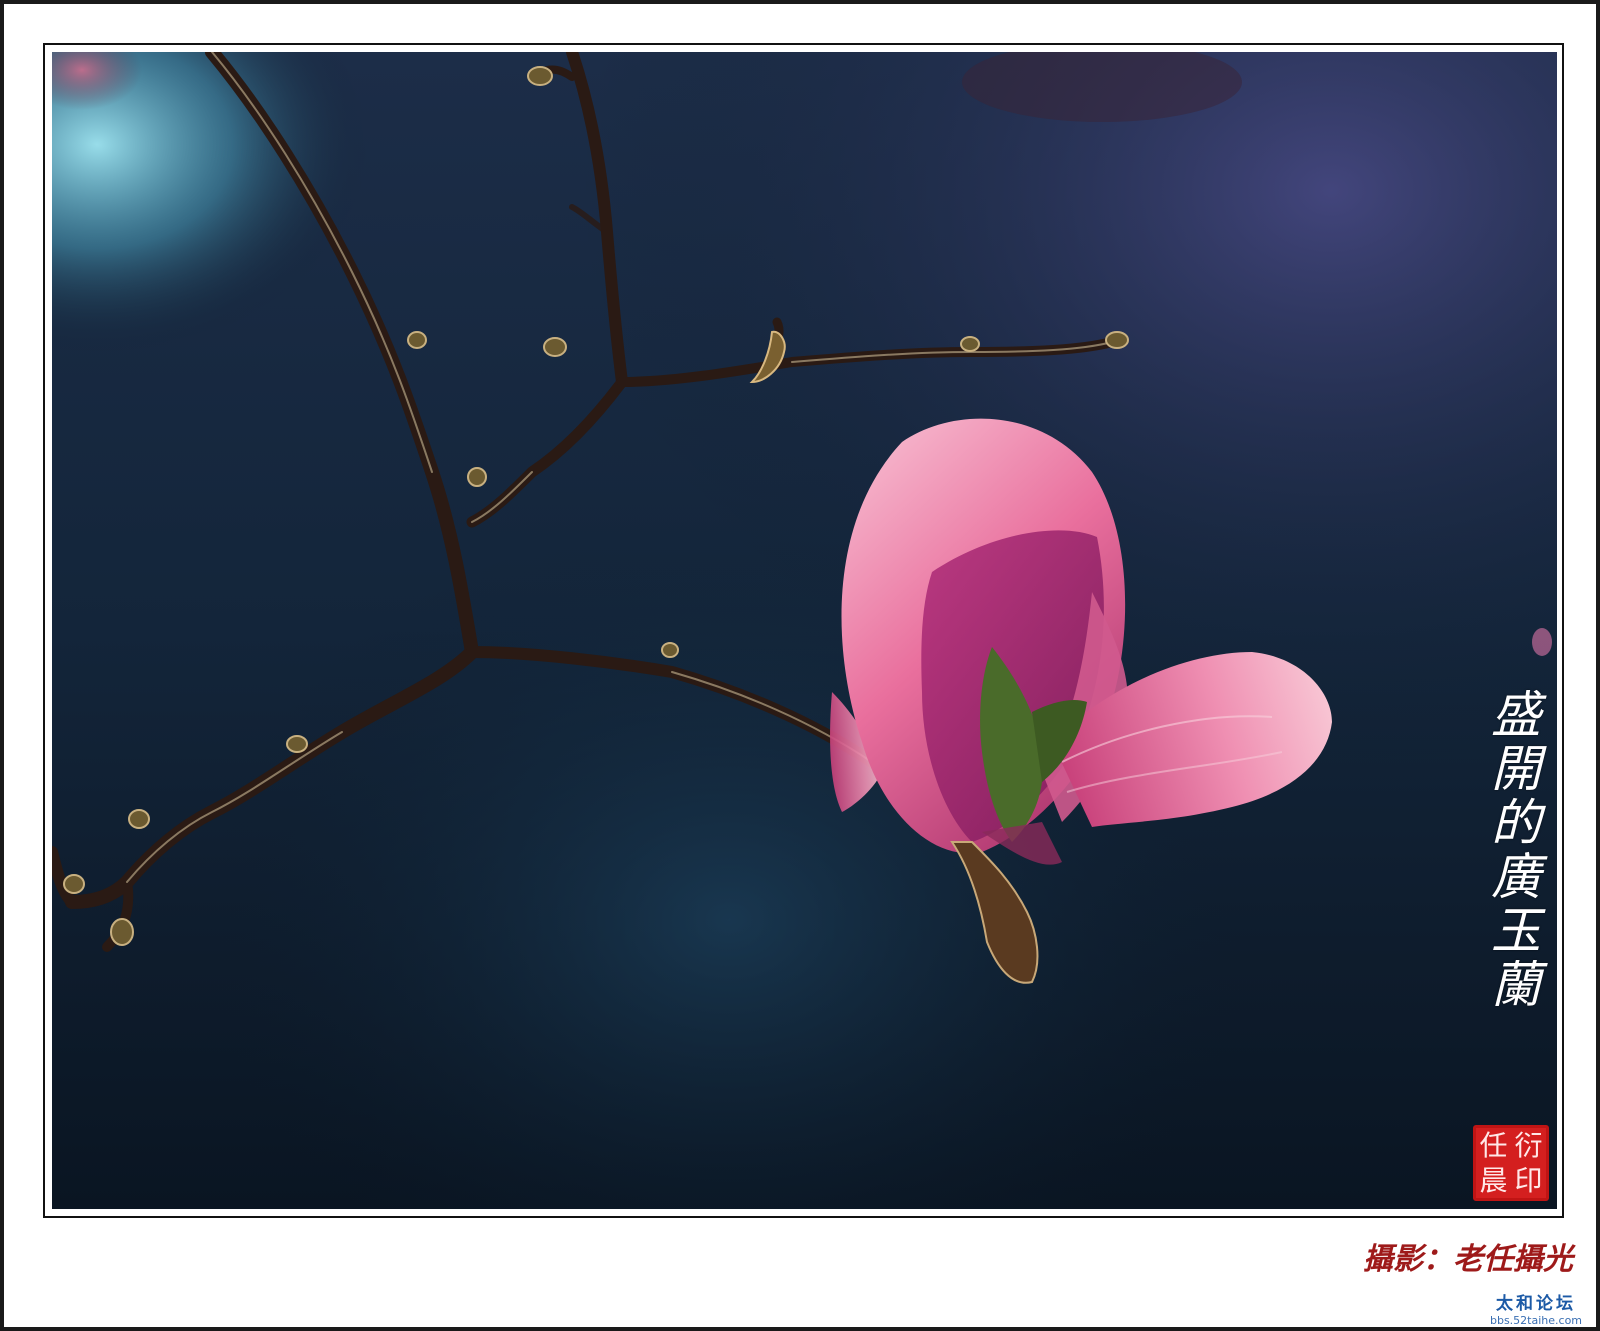 The width and height of the screenshot is (1600, 1331). I want to click on seal-char: 印, so click(1528, 1180).